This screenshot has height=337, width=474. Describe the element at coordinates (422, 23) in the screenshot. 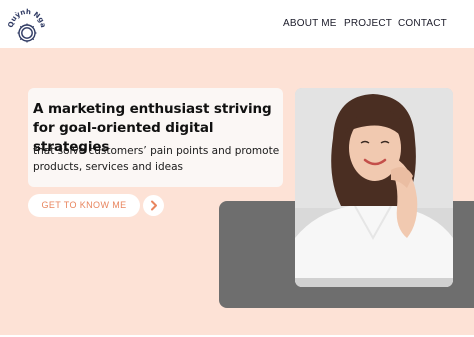

I see `nav-contact: CONTACT` at that location.